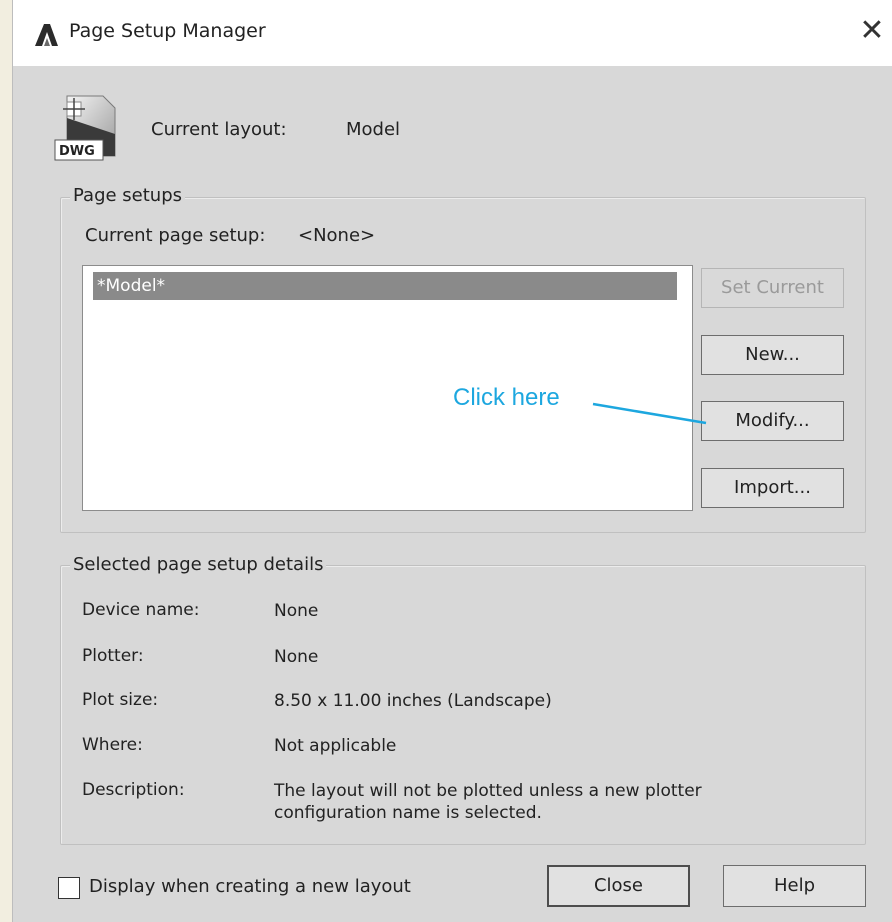 This screenshot has width=892, height=922. I want to click on page-setups-group-label: Page setups, so click(128, 195).